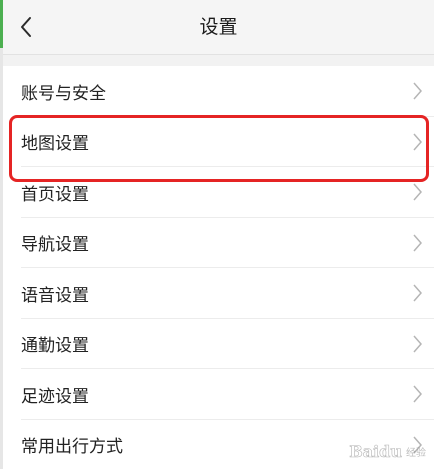 The height and width of the screenshot is (469, 434). What do you see at coordinates (63, 93) in the screenshot?
I see `menu-item-label: 账号与安全` at bounding box center [63, 93].